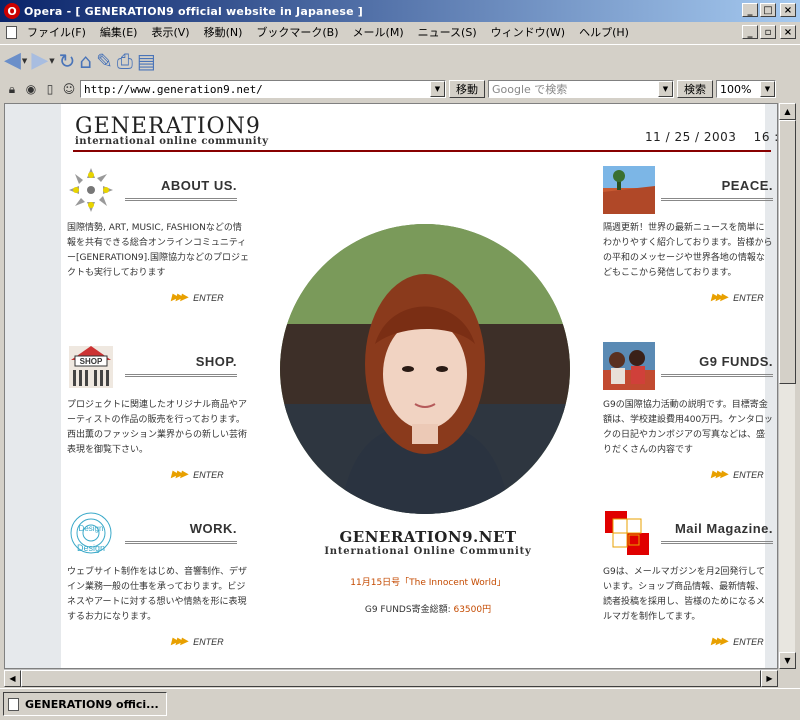 The width and height of the screenshot is (800, 720). Describe the element at coordinates (750, 10) in the screenshot. I see `minimize-button: _` at that location.